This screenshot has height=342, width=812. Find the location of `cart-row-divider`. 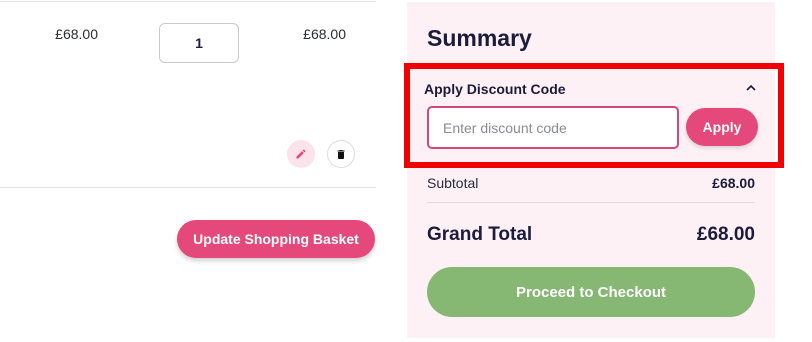

cart-row-divider is located at coordinates (188, 187).